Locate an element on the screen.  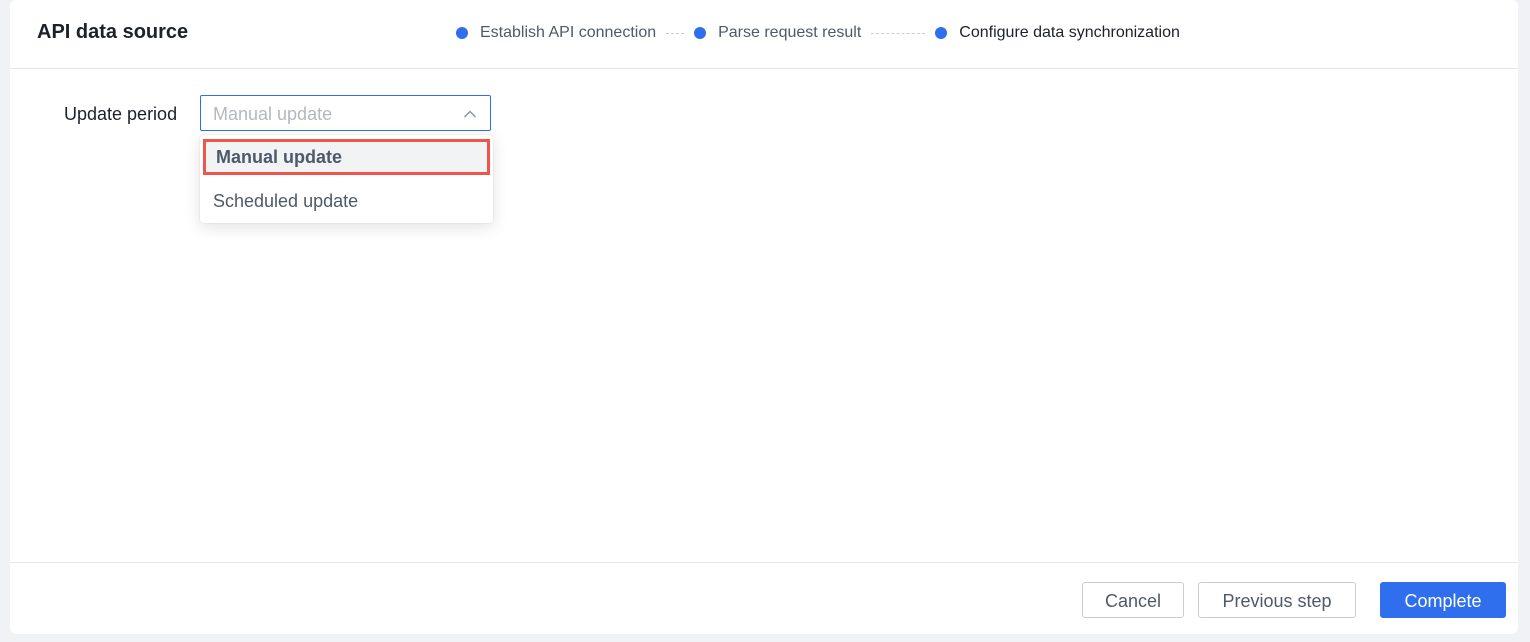
dialog-footer: Cancel Previous step Complete is located at coordinates (764, 598).